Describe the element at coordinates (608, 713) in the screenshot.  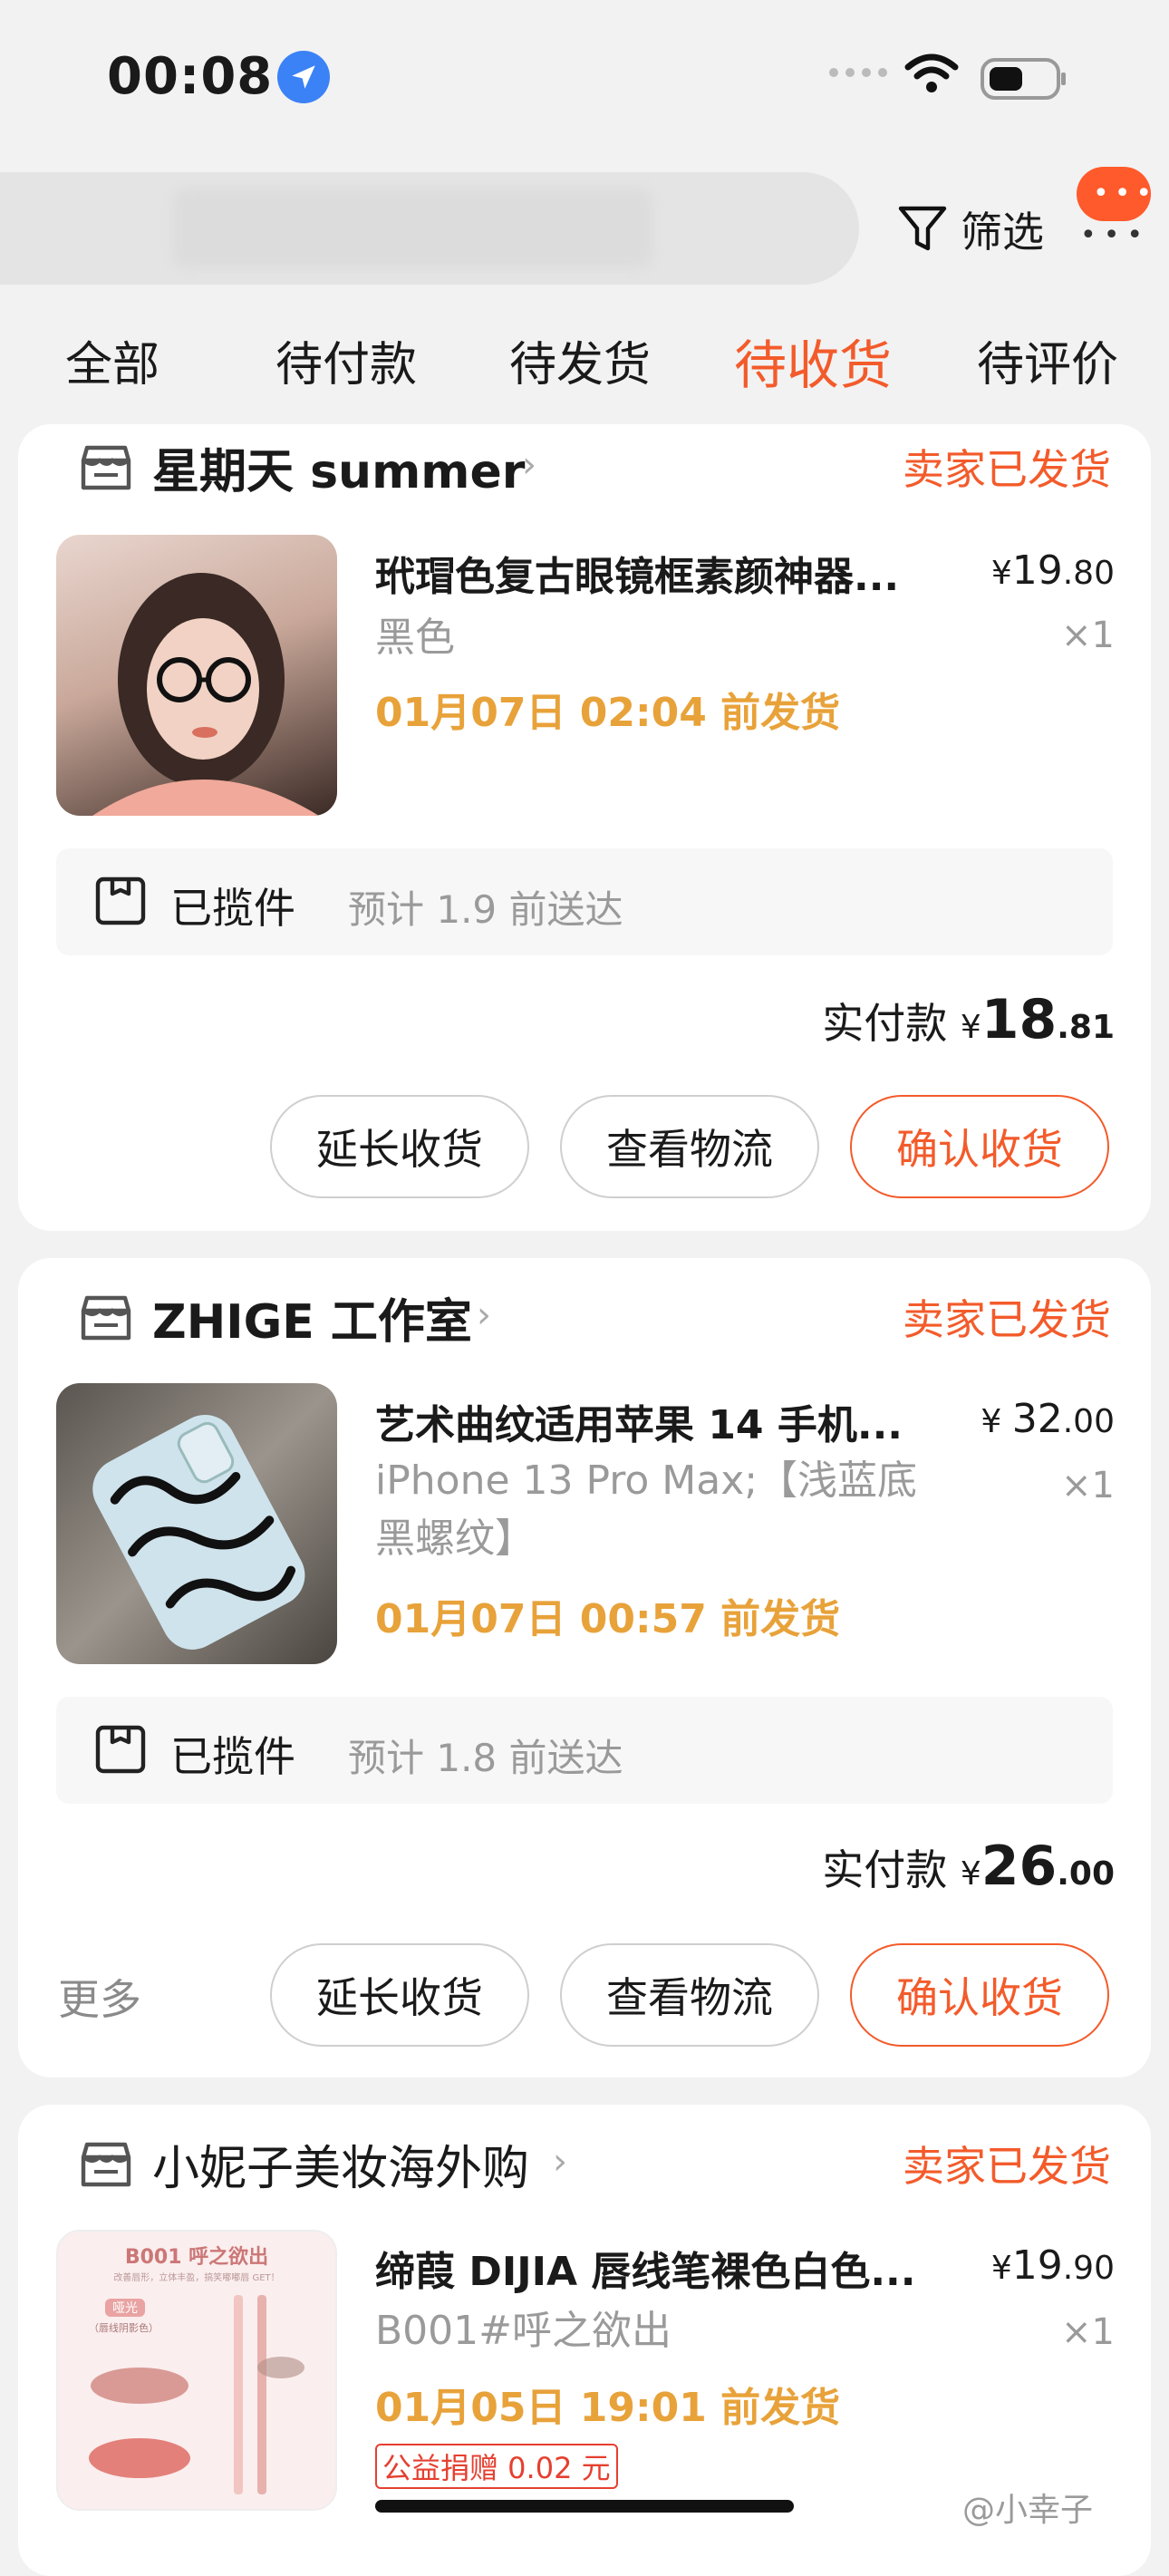
I see `ship-deadline: 01月07日 02:04 前发货` at that location.